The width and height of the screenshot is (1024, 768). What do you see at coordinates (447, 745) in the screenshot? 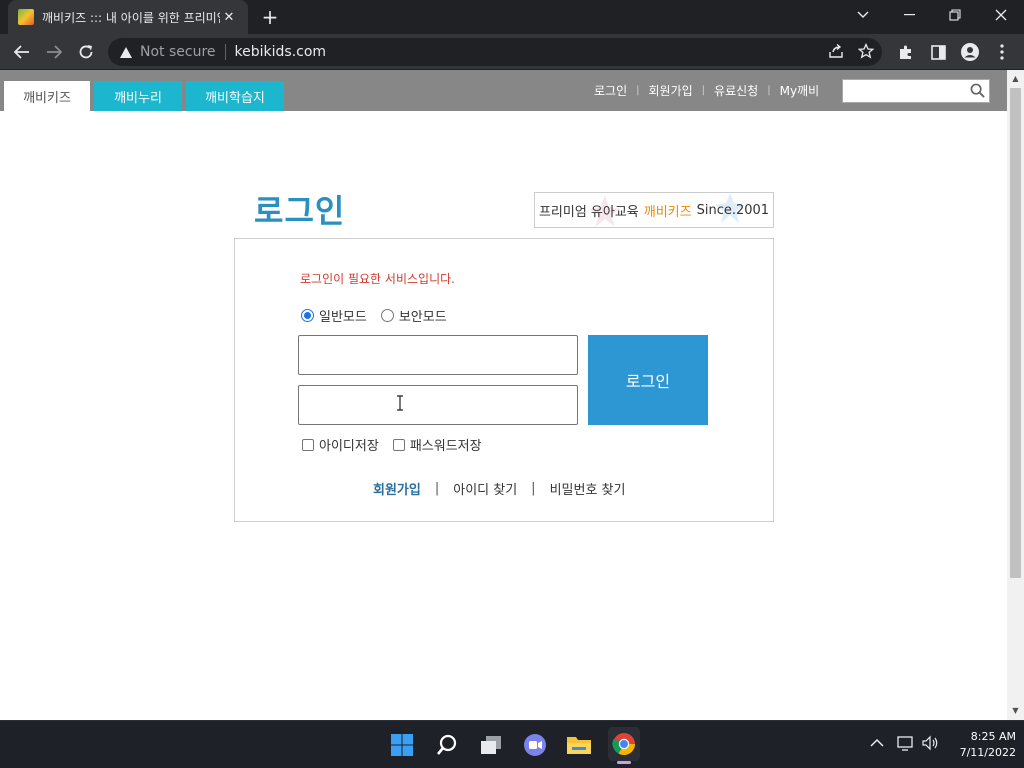
I see `taskbar-search-icon` at bounding box center [447, 745].